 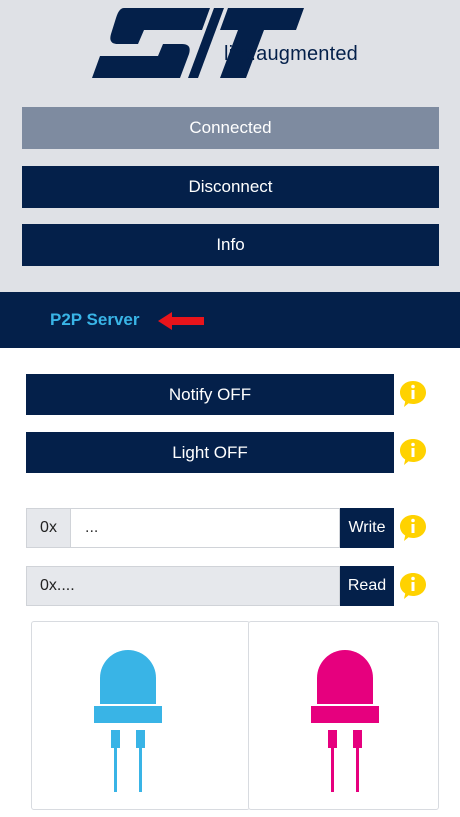 I want to click on section-title: P2P Server, so click(x=95, y=319).